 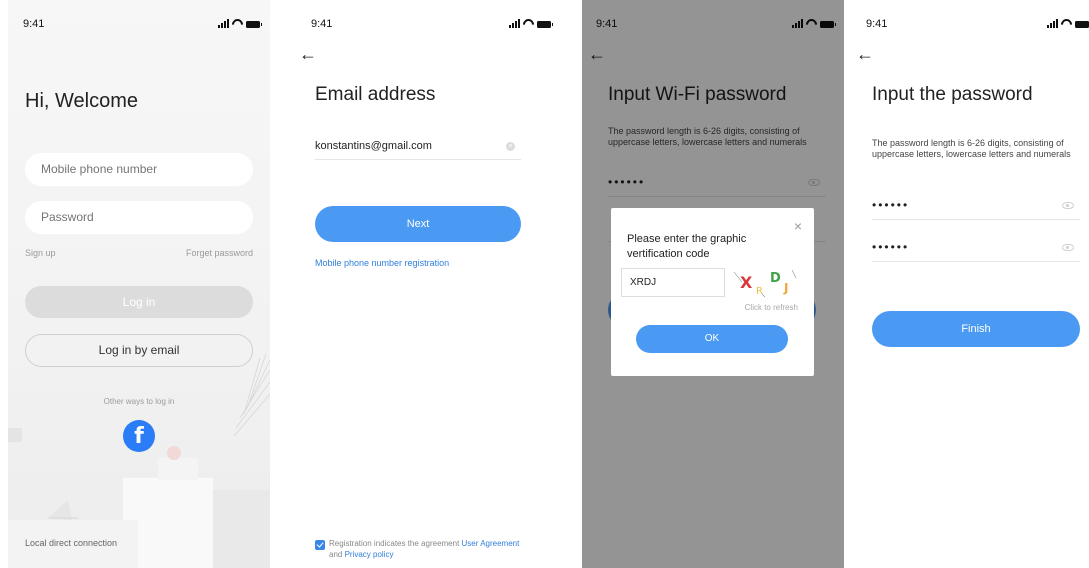 What do you see at coordinates (673, 282) in the screenshot?
I see `verification-code-input: XRDJ` at bounding box center [673, 282].